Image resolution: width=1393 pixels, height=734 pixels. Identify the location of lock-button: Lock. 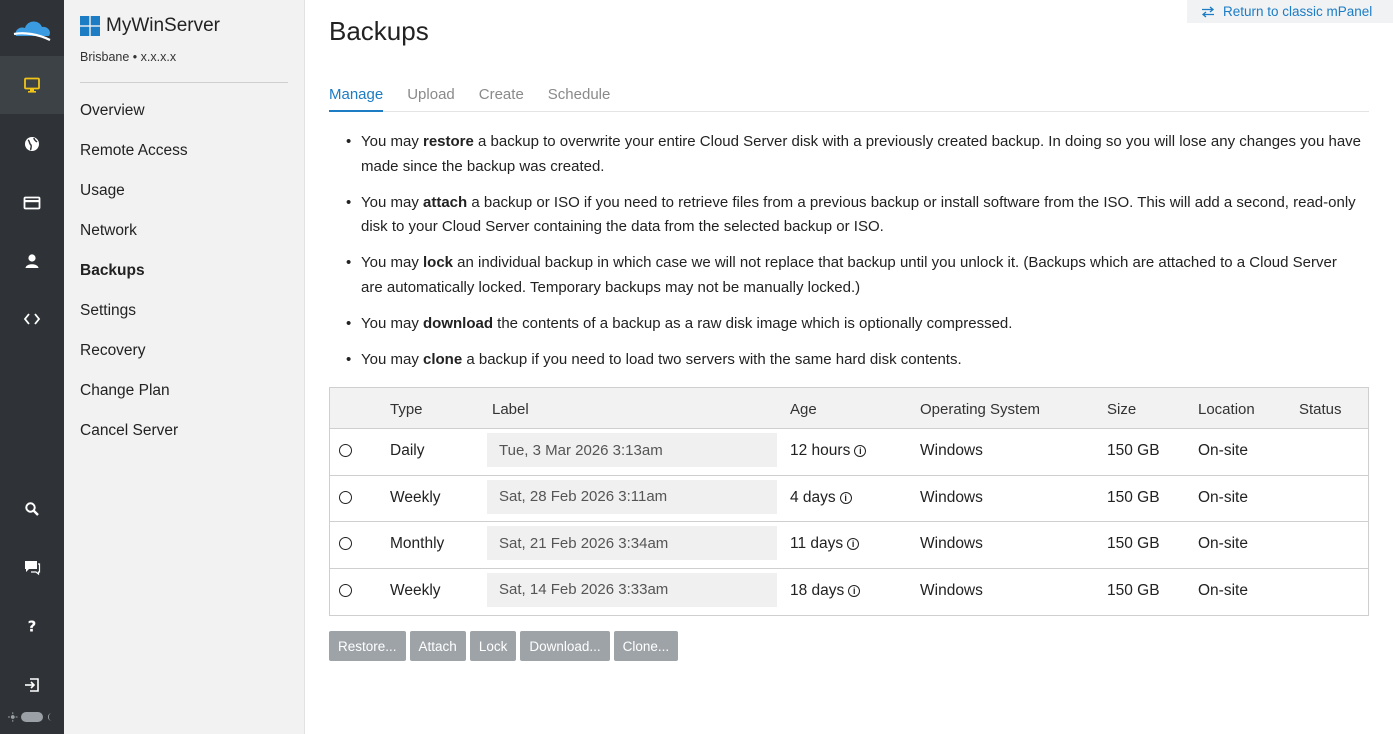
(493, 646).